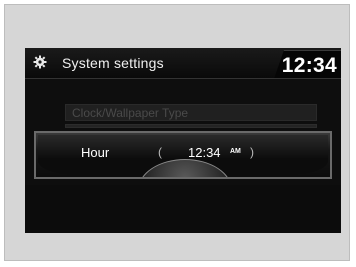 The height and width of the screenshot is (267, 356). I want to click on time-value: 12:34, so click(204, 152).